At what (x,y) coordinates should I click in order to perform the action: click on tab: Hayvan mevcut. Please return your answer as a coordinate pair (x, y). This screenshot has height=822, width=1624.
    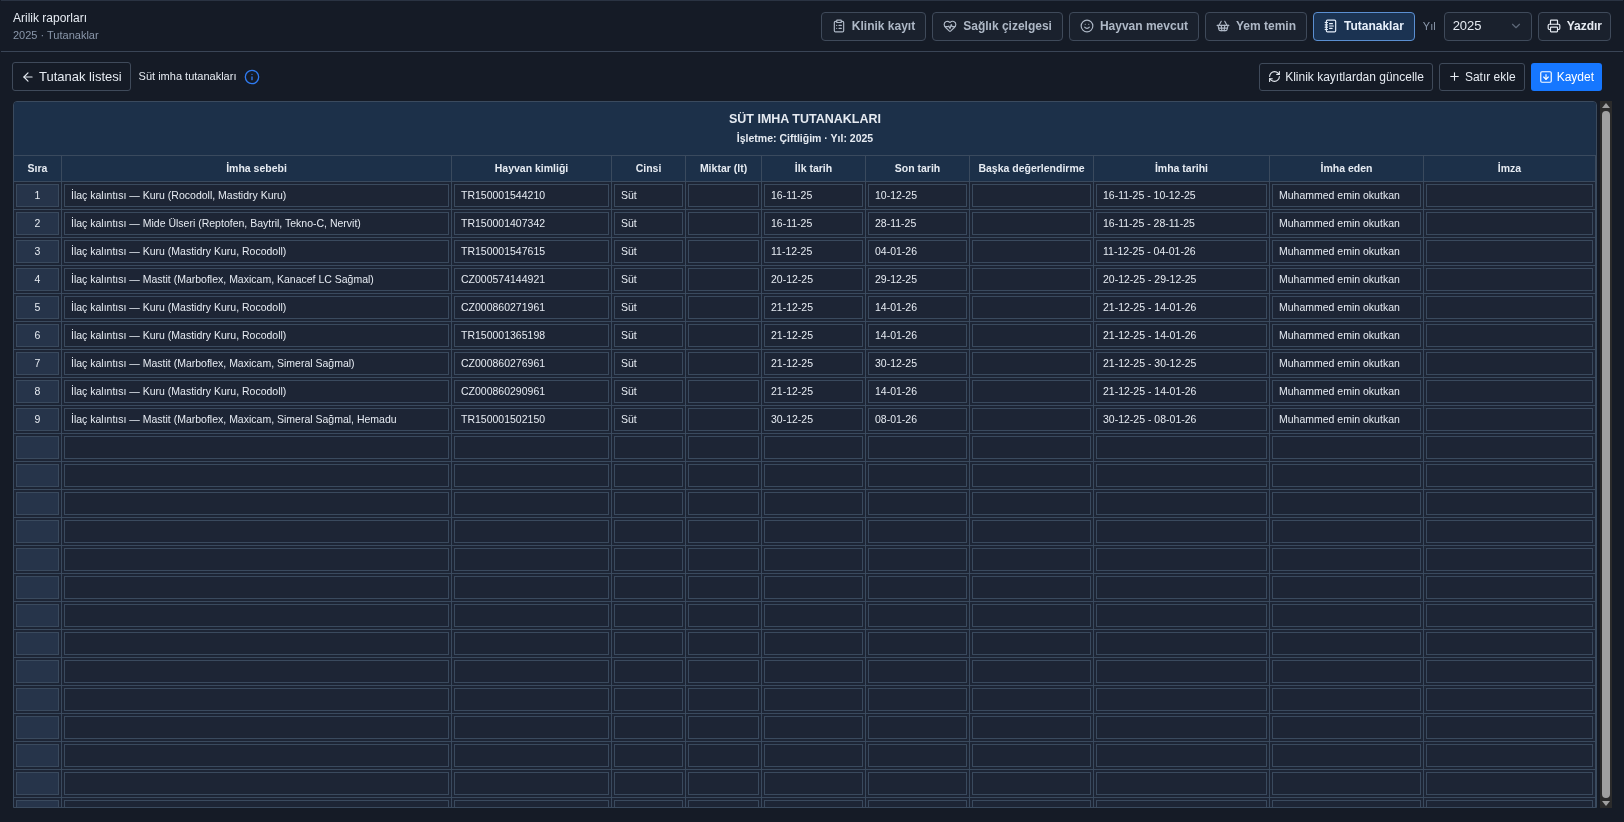
    Looking at the image, I should click on (1133, 26).